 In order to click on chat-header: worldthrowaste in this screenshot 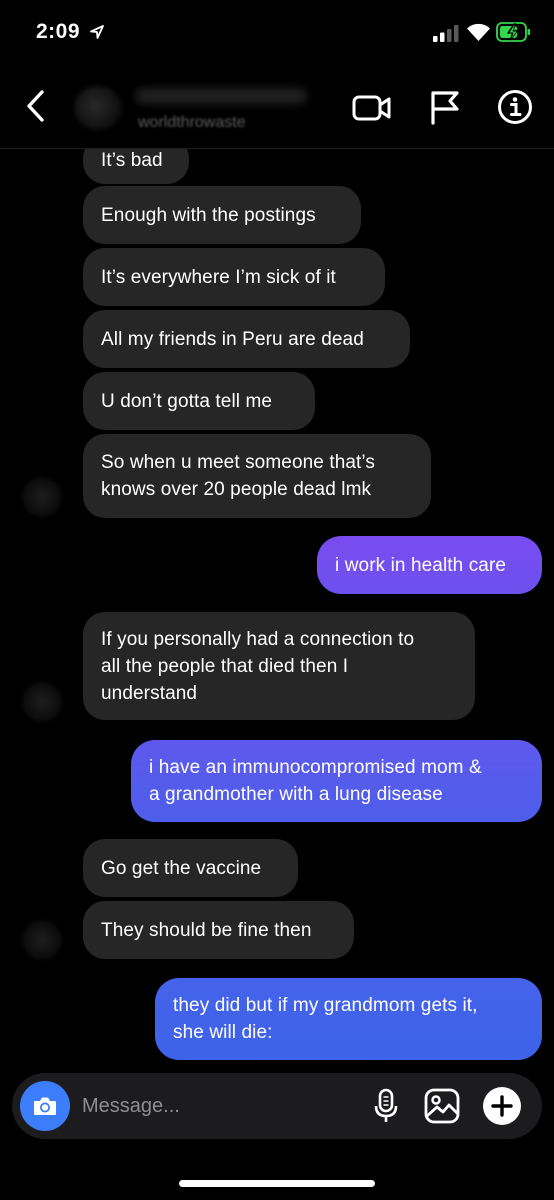, I will do `click(277, 109)`.